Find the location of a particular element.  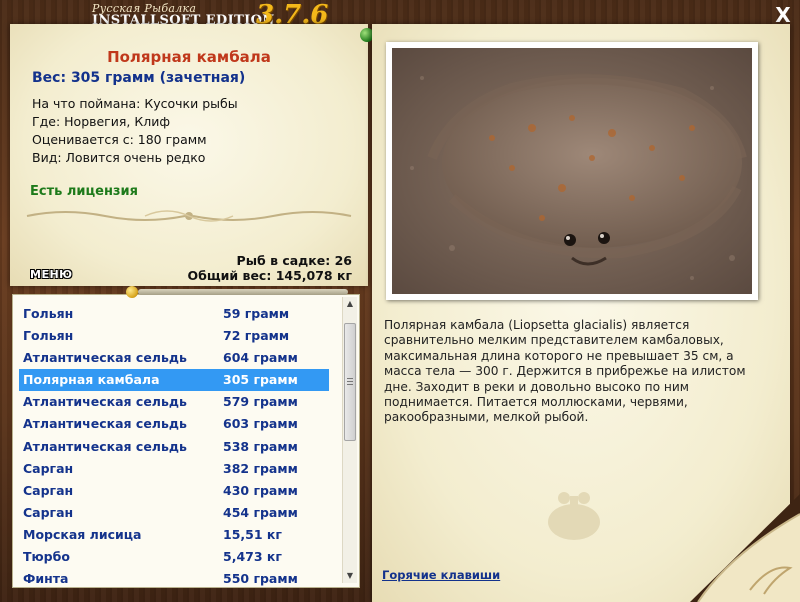

keep-net-count: Рыб в садке: 26 is located at coordinates (294, 260).